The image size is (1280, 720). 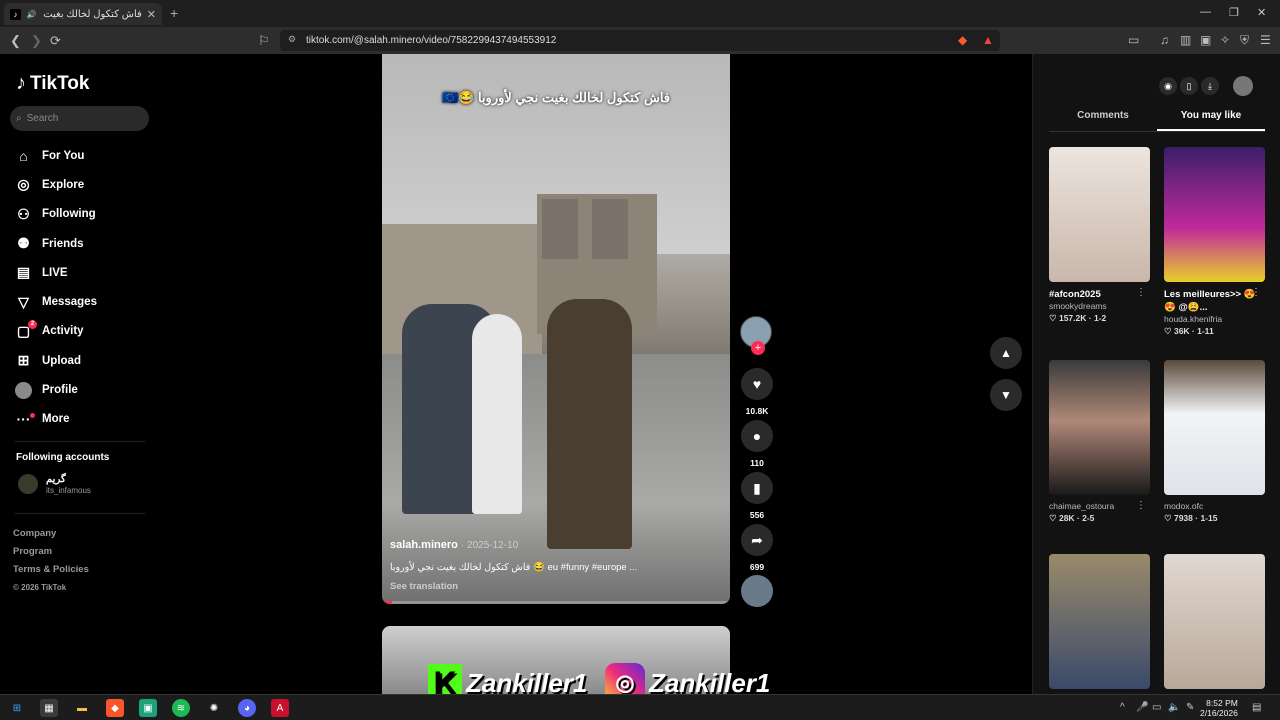 I want to click on sidebar-item-explore: ◎ Explore, so click(x=56, y=184).